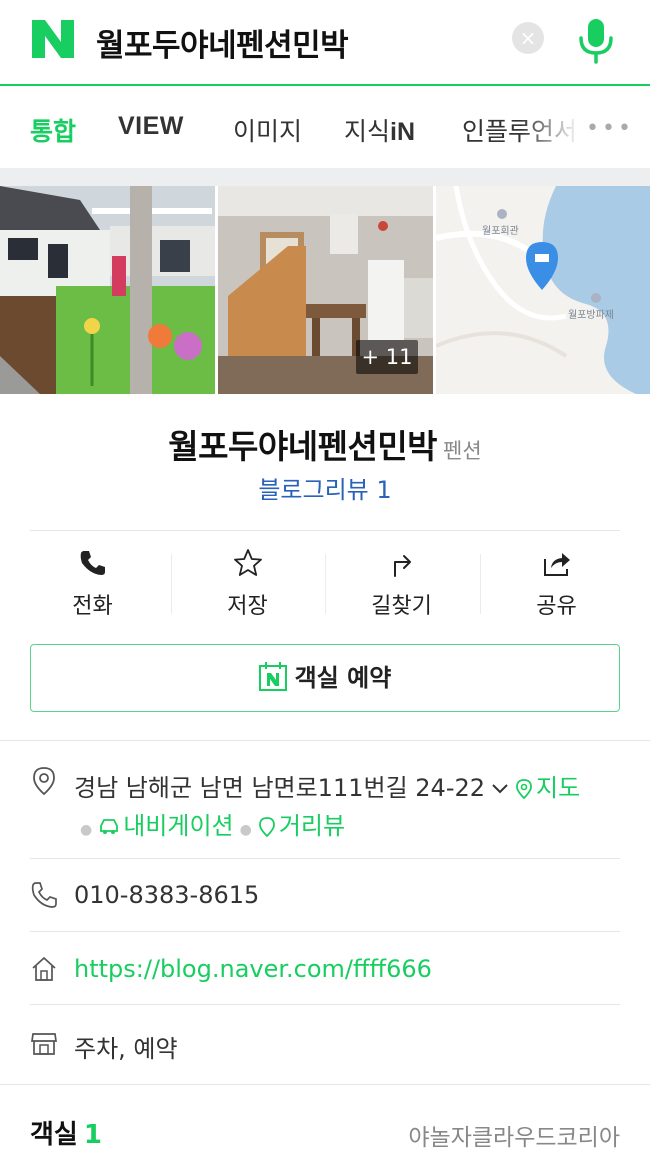 This screenshot has height=1174, width=650. I want to click on save-button: 저장, so click(247, 585).